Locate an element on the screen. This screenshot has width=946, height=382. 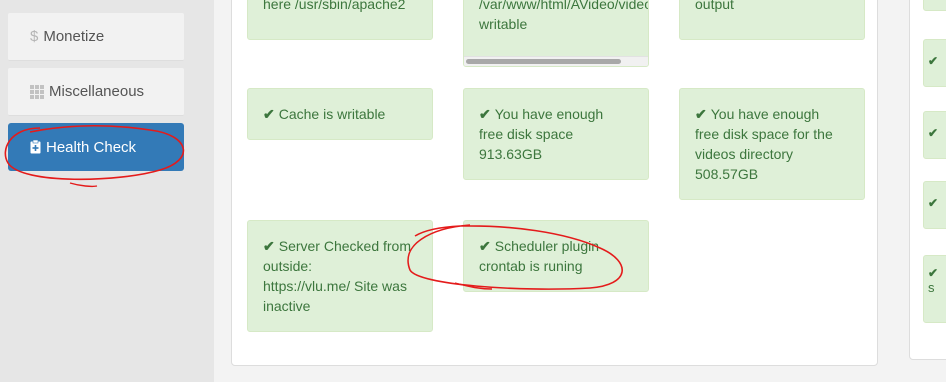
clipboard-icon is located at coordinates (35, 147).